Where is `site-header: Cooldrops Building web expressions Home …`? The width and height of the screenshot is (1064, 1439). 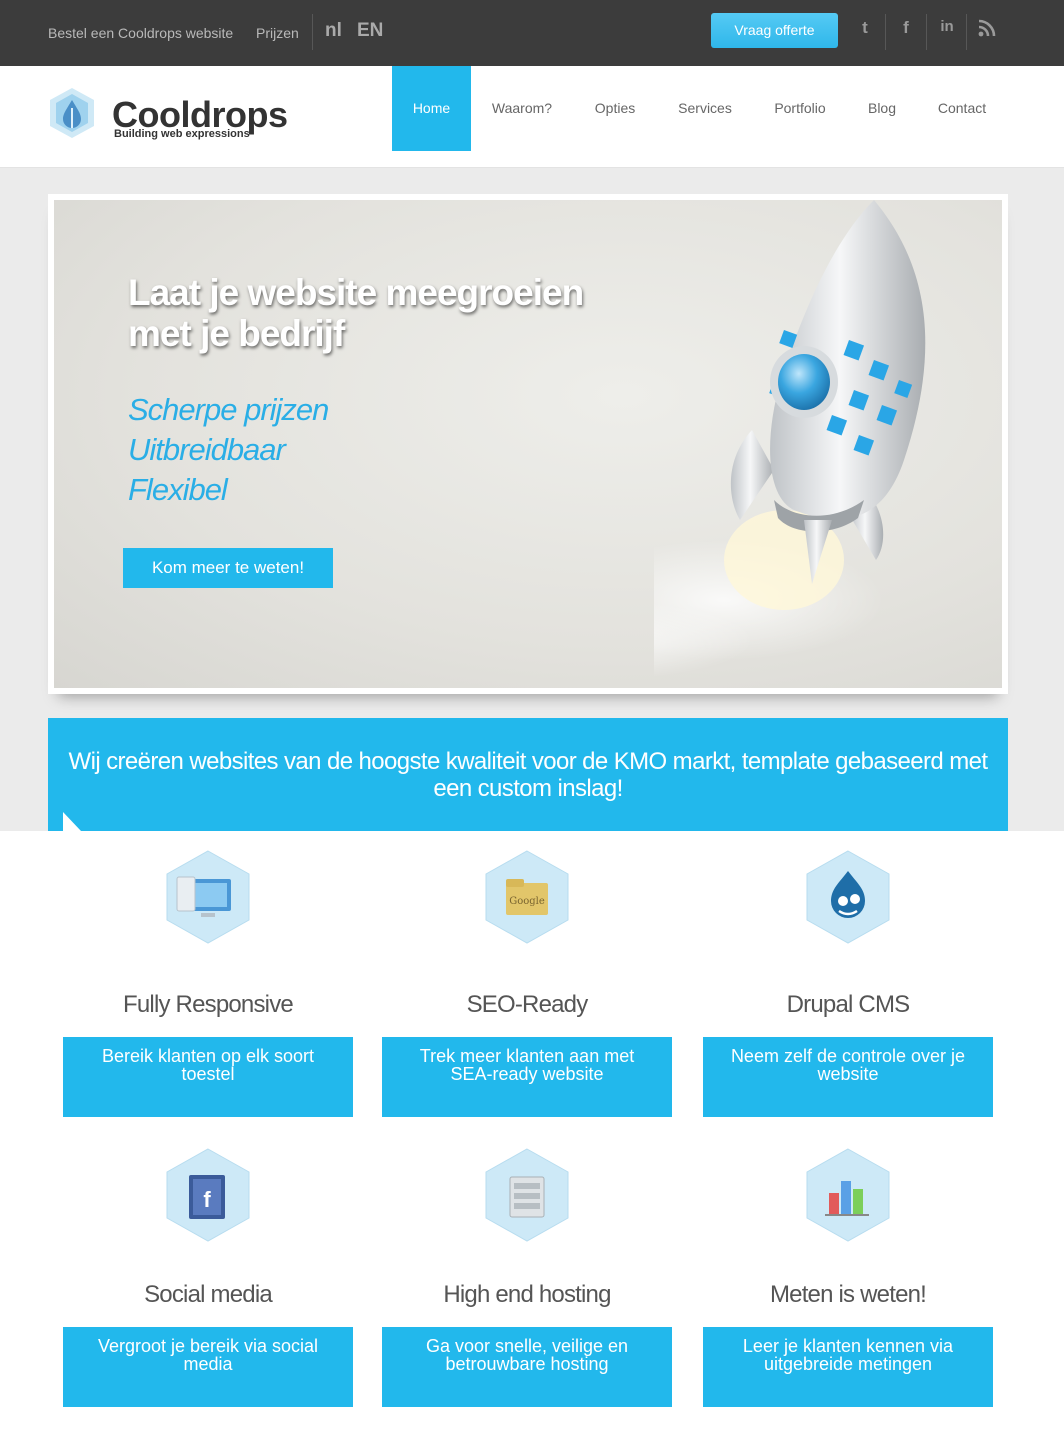
site-header: Cooldrops Building web expressions Home … is located at coordinates (532, 117).